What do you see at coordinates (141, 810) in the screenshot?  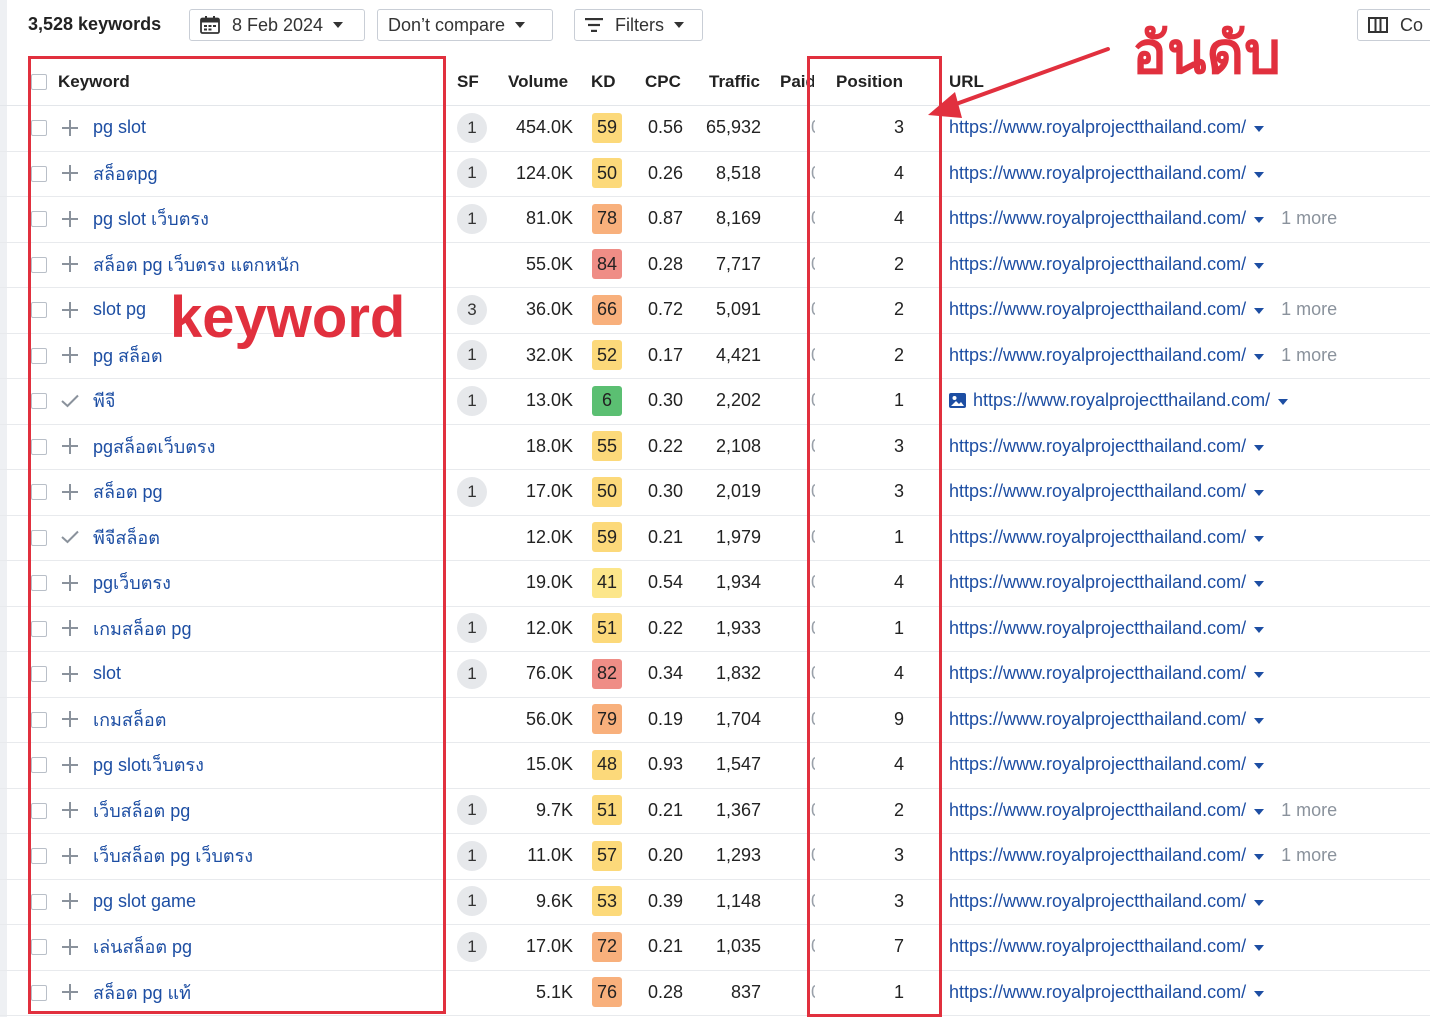 I see `keyword-link: เว็บสล็อต pg` at bounding box center [141, 810].